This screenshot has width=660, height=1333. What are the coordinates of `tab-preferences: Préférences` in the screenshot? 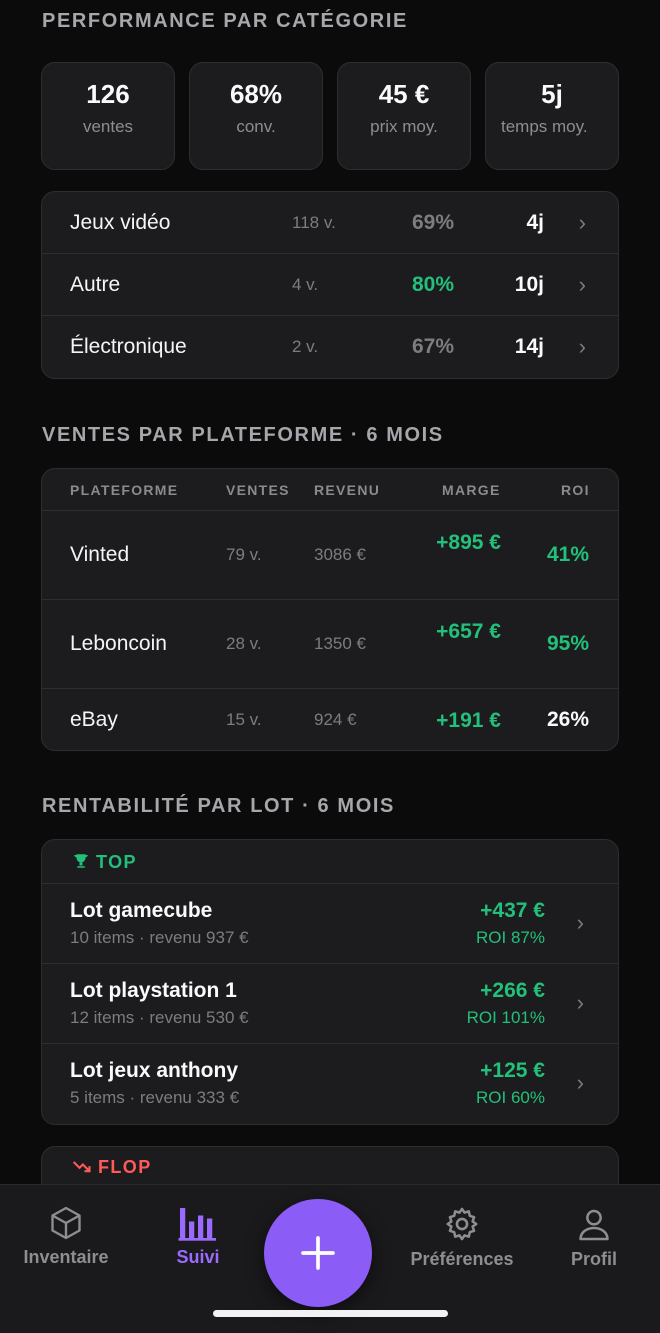 It's located at (462, 1237).